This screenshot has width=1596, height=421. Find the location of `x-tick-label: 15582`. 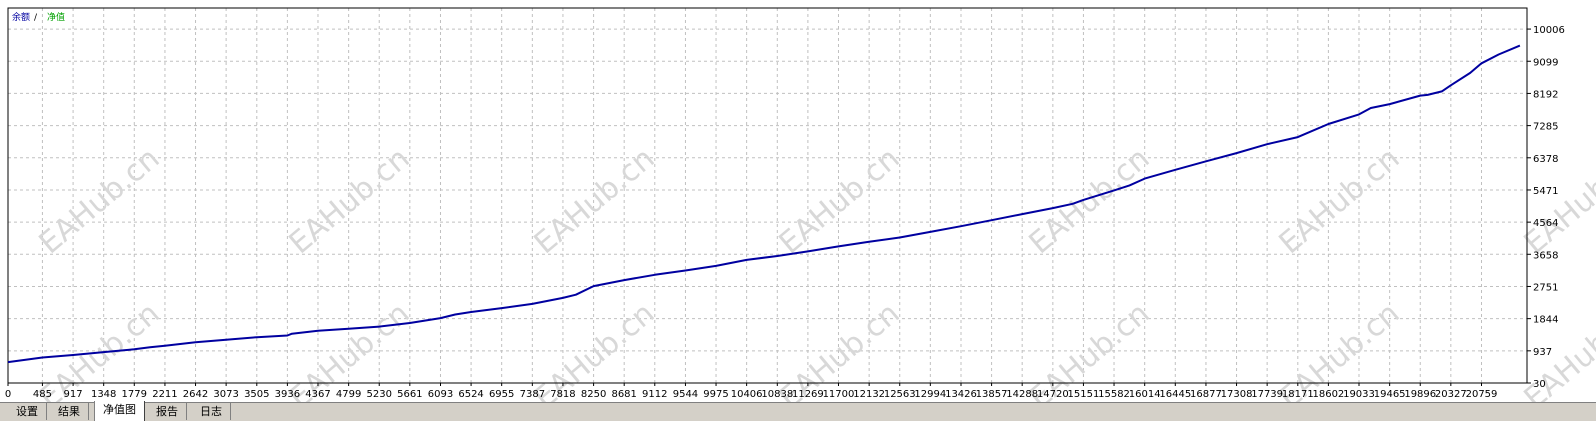

x-tick-label: 15582 is located at coordinates (1114, 394).